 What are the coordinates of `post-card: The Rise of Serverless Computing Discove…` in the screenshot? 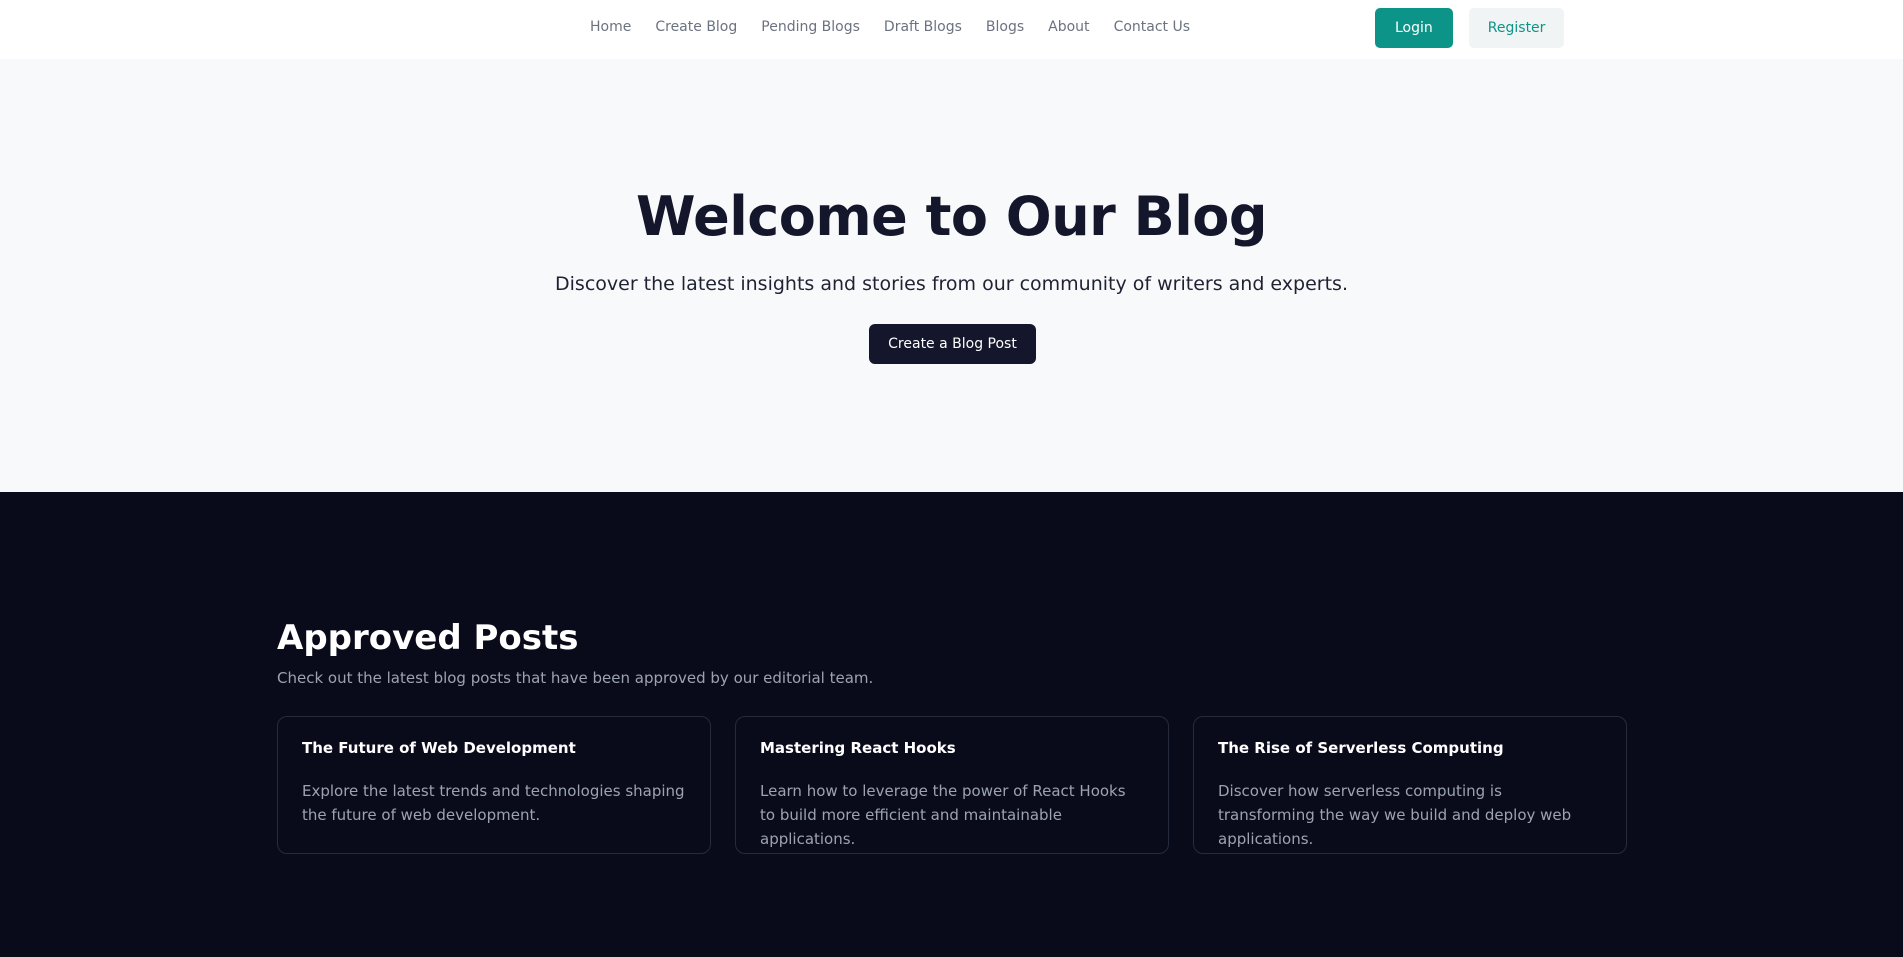 It's located at (1410, 785).